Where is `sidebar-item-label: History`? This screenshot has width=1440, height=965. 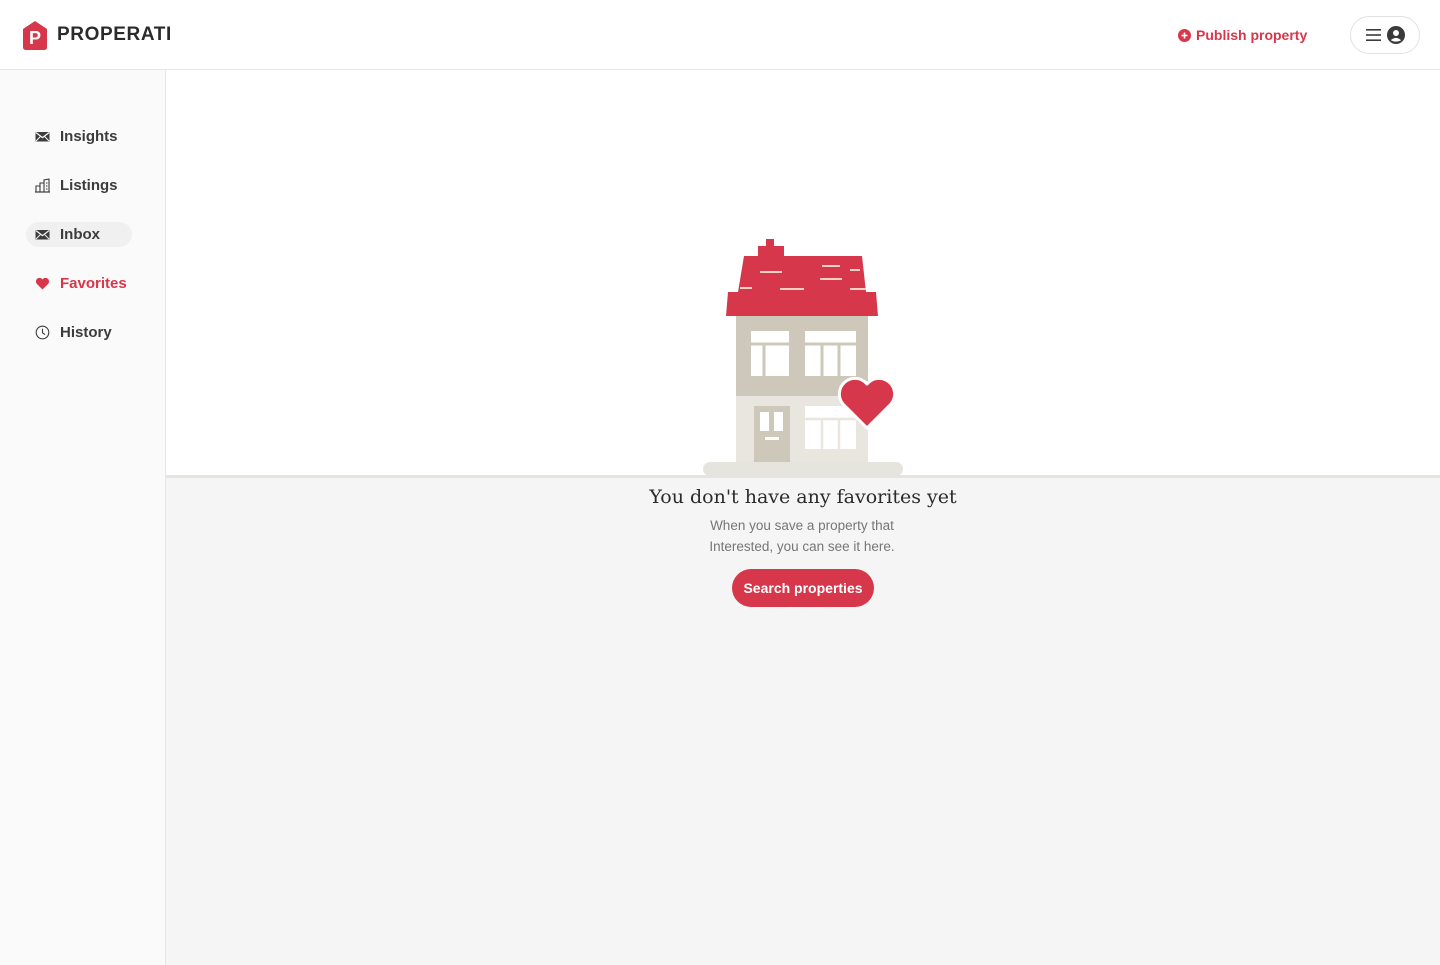
sidebar-item-label: History is located at coordinates (86, 332).